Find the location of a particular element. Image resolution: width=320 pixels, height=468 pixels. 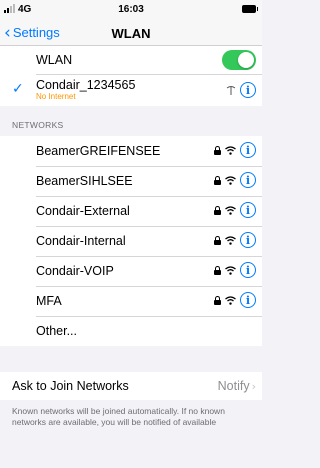

navigation-bar: ‹ Settings WLAN is located at coordinates (131, 33).